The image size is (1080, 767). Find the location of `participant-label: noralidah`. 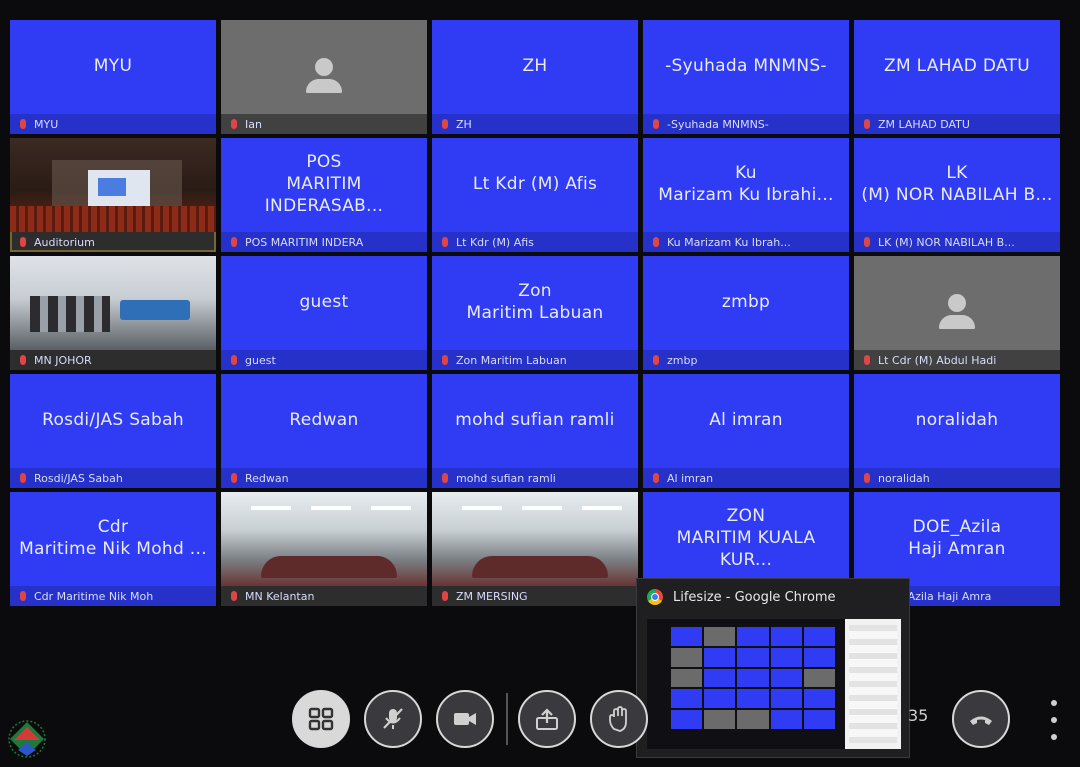

participant-label: noralidah is located at coordinates (904, 478).